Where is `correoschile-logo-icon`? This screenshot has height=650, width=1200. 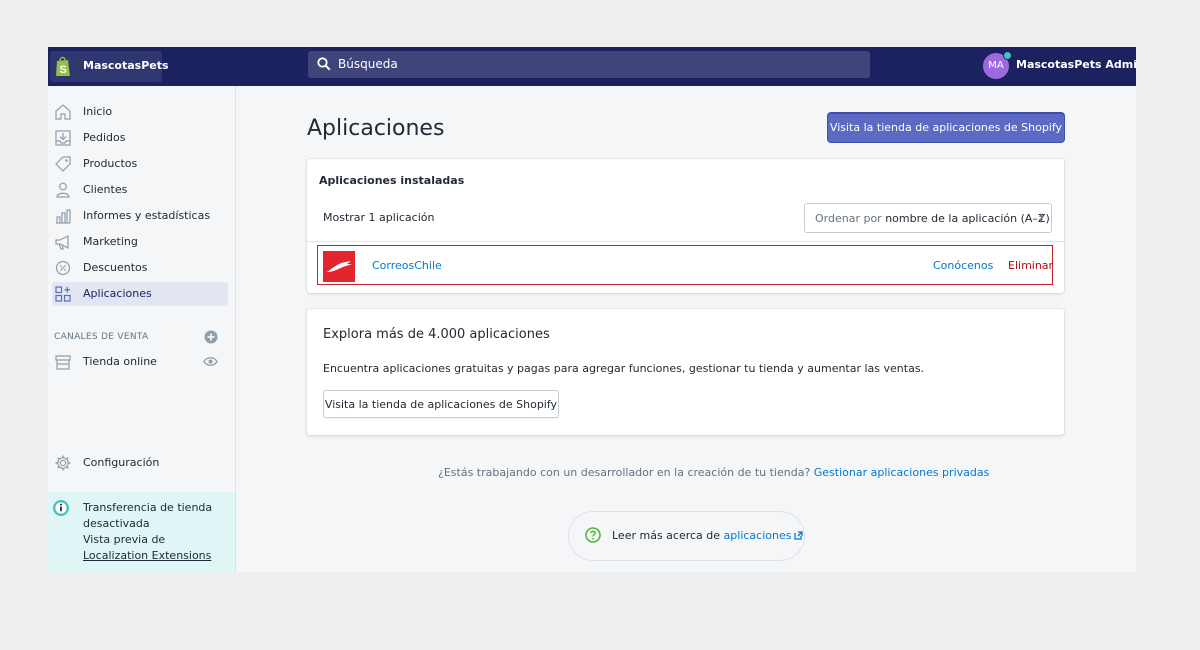 correoschile-logo-icon is located at coordinates (339, 266).